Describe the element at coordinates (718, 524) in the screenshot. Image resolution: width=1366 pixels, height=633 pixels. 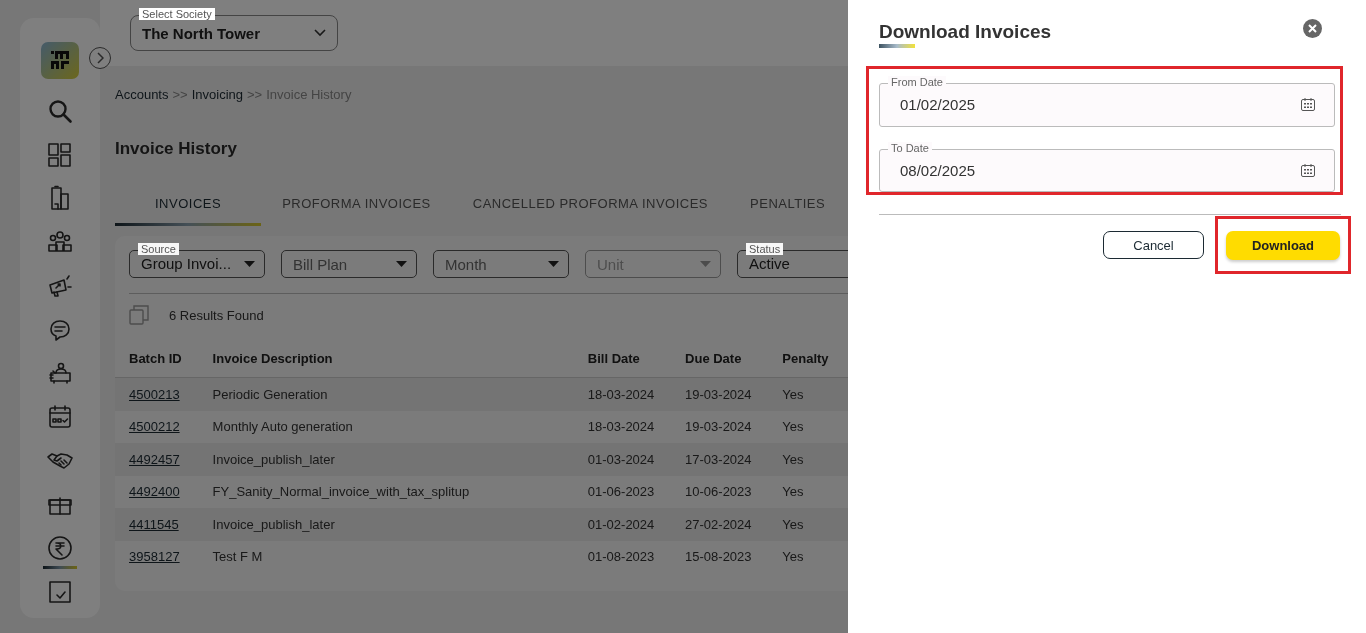
I see `table-cell: 27-02-2024` at that location.